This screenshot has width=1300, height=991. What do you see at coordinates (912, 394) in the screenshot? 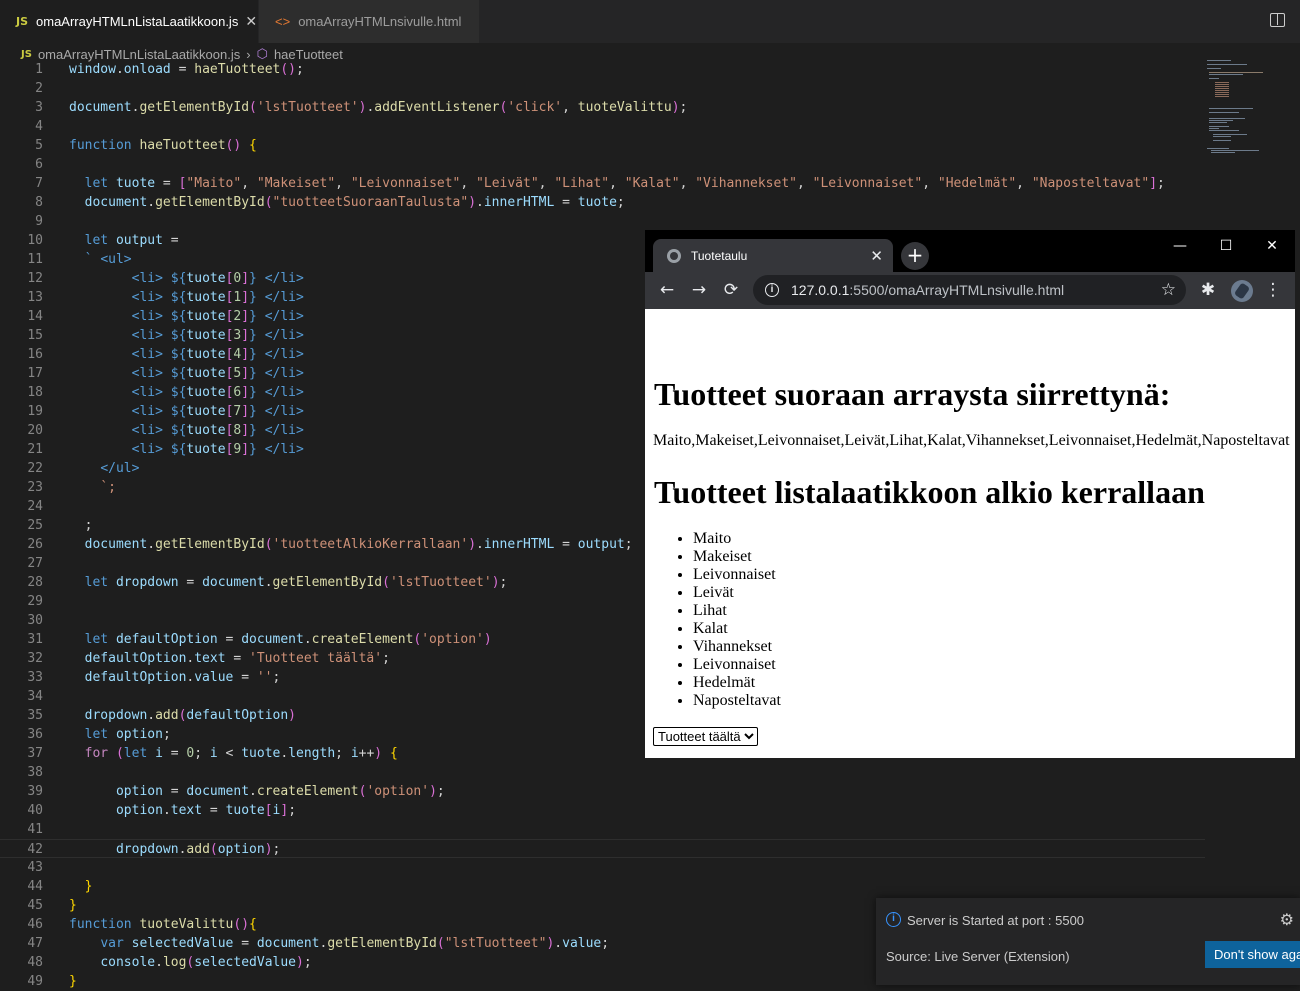
I see `page-heading-array: Tuotteet suoraan arraysta siirrettynä:` at bounding box center [912, 394].